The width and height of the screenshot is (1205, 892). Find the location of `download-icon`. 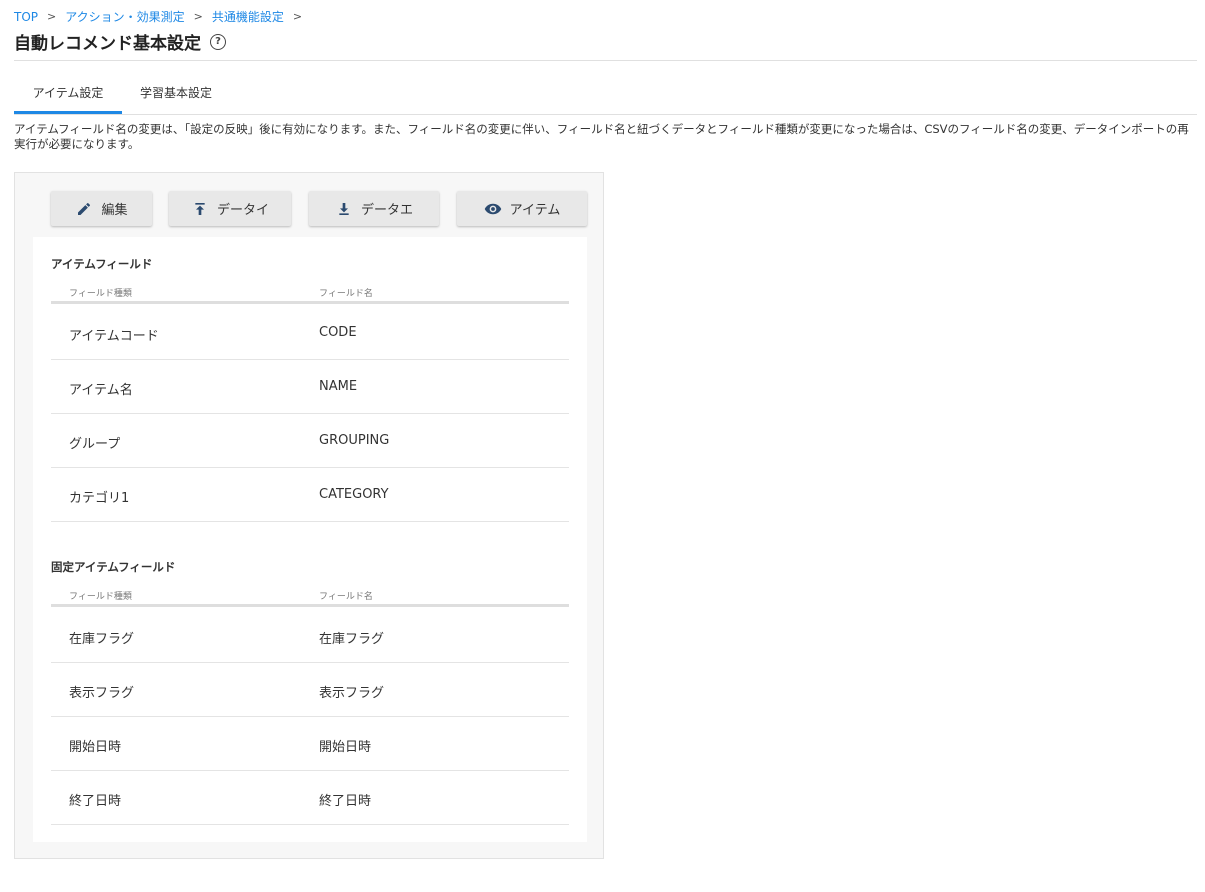

download-icon is located at coordinates (344, 209).